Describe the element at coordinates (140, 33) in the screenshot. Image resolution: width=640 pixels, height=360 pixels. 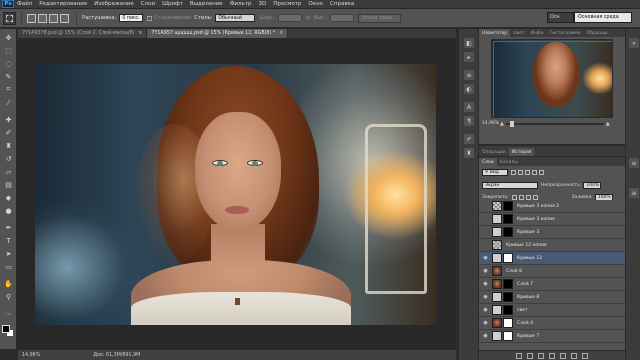
I see `close-icon: ×` at that location.